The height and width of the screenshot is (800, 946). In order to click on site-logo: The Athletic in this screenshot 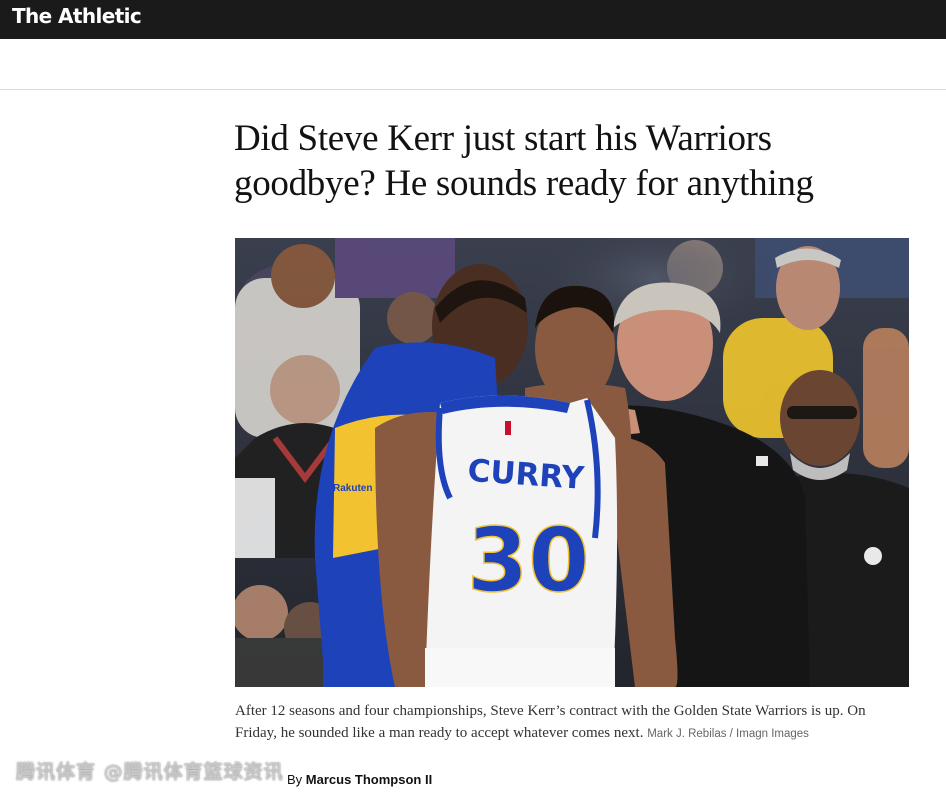, I will do `click(77, 16)`.